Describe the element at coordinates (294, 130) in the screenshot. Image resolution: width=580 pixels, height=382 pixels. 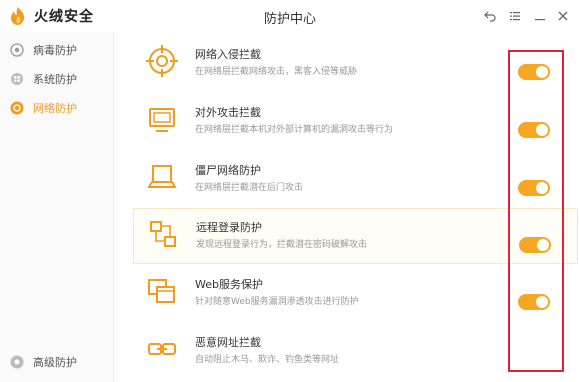
I see `protection-desc: 在网络层拦截本机对外部计算机的漏洞攻击等行为` at that location.